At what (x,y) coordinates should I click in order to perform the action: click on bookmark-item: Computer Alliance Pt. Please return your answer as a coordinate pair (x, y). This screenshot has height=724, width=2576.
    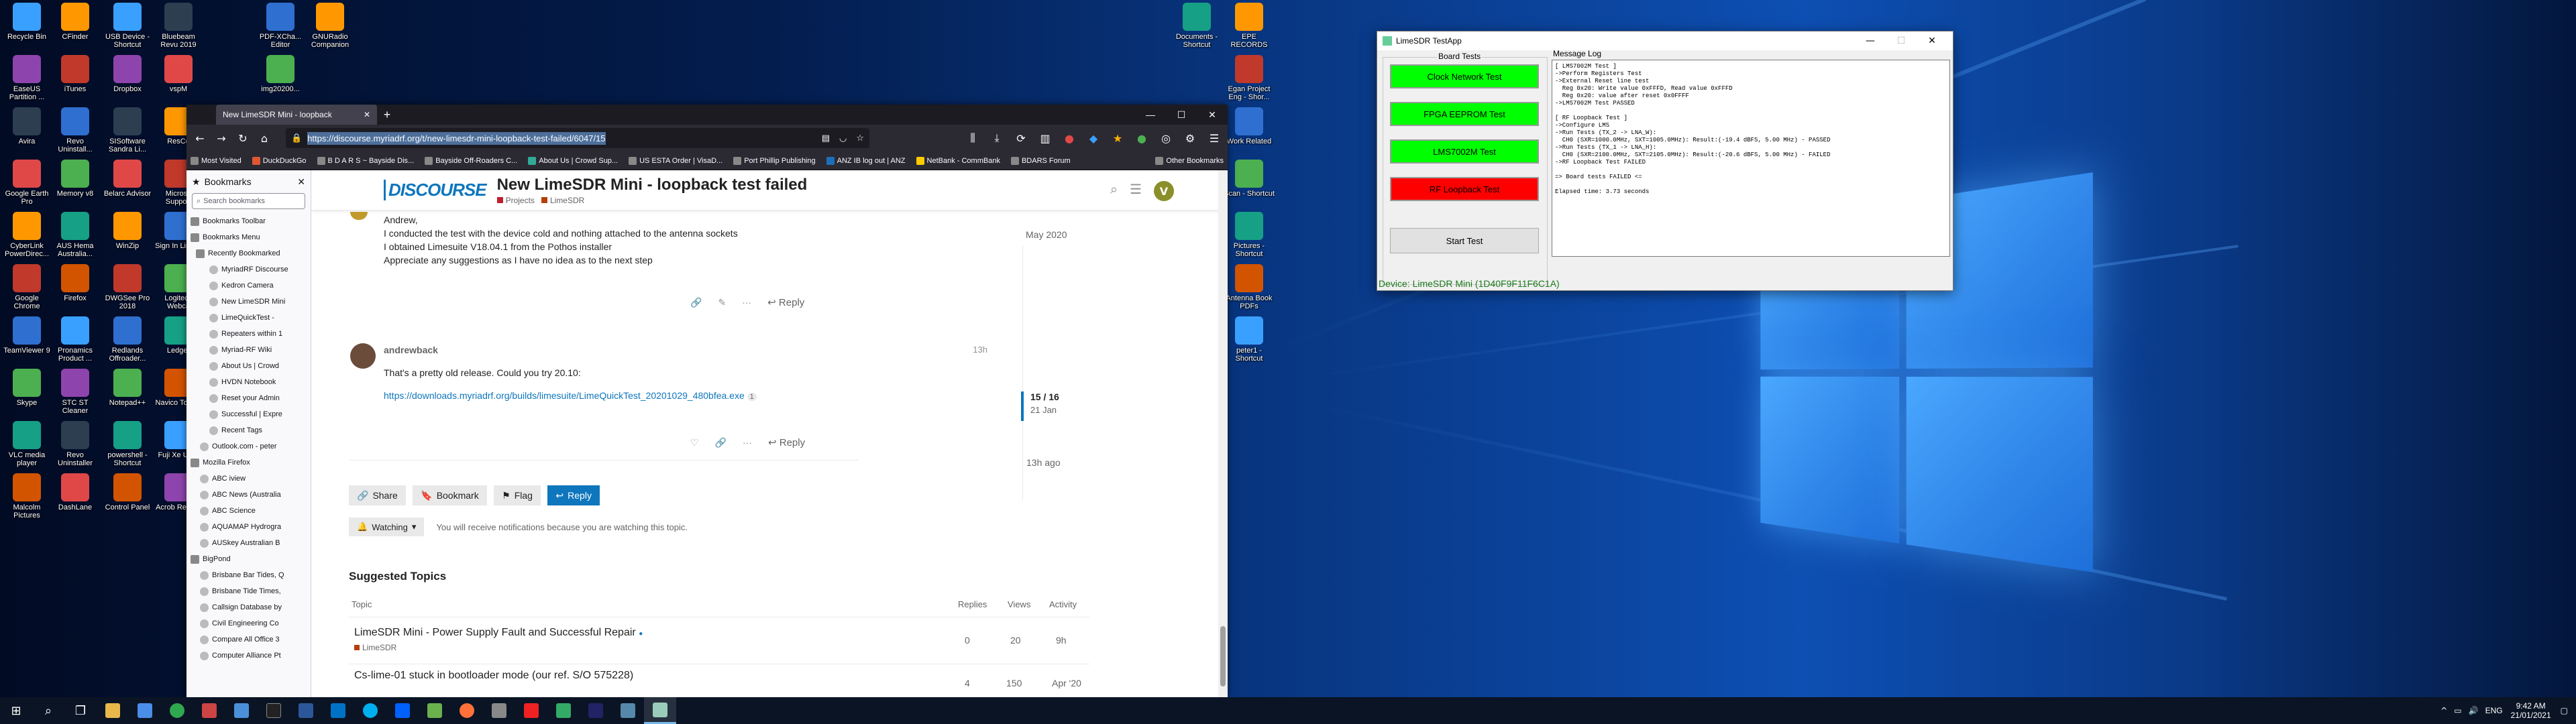
    Looking at the image, I should click on (248, 656).